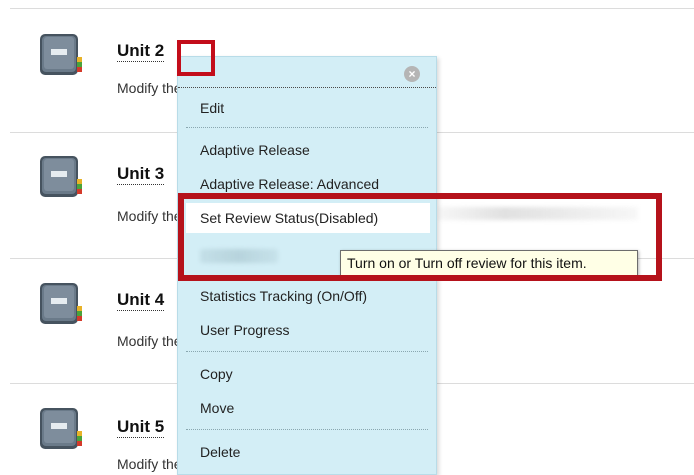  What do you see at coordinates (255, 150) in the screenshot?
I see `menu-item-adaptive-release: Adaptive Release` at bounding box center [255, 150].